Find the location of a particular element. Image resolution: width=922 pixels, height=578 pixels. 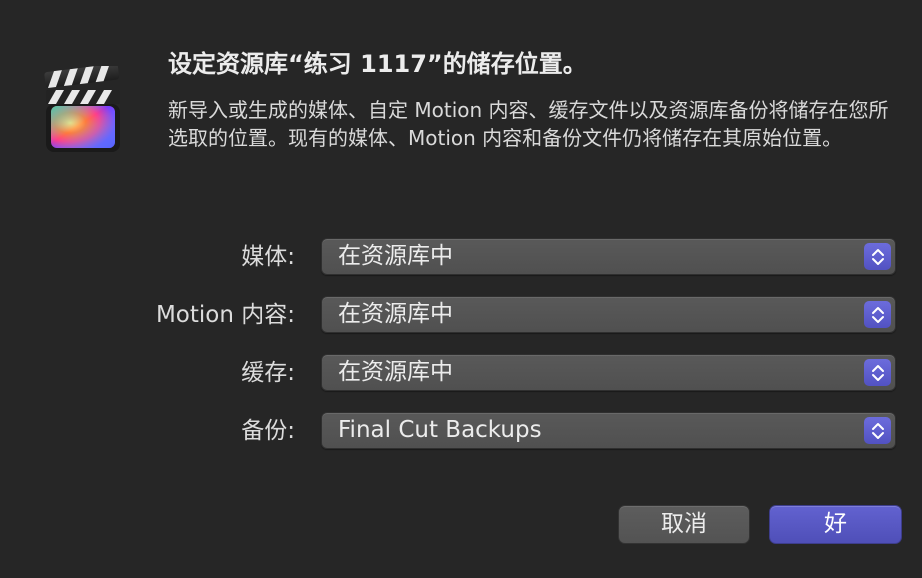

media-location-value: 在资源库中 is located at coordinates (395, 256).